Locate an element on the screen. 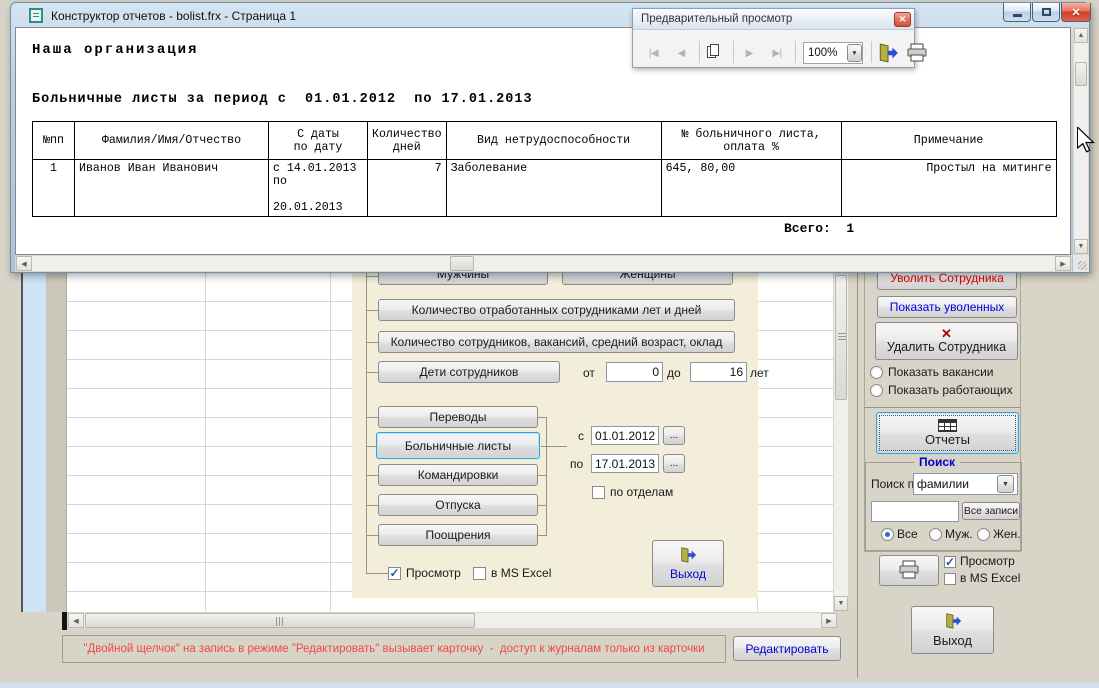  filter-male-radio is located at coordinates (935, 534).